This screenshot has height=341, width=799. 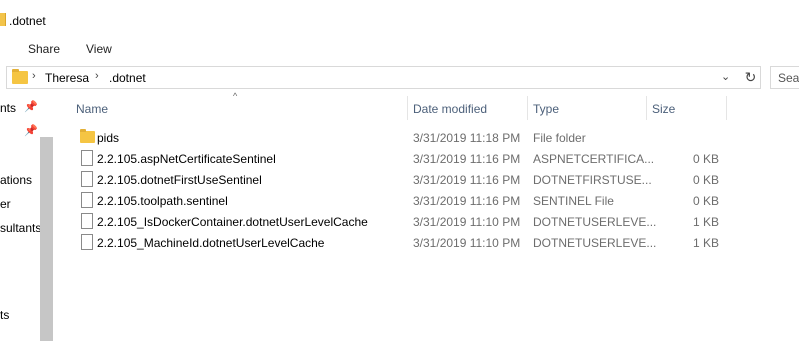 What do you see at coordinates (663, 109) in the screenshot?
I see `column-header-size: Size` at bounding box center [663, 109].